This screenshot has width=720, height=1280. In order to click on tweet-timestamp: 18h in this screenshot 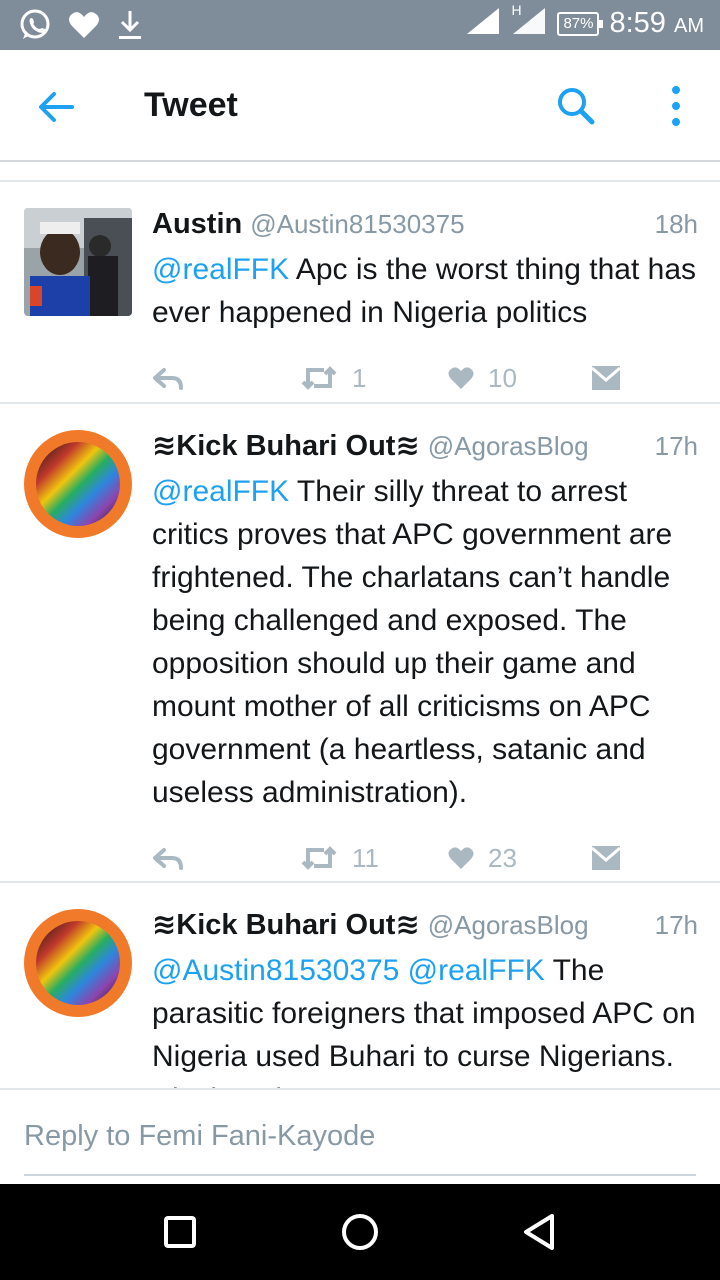, I will do `click(676, 224)`.